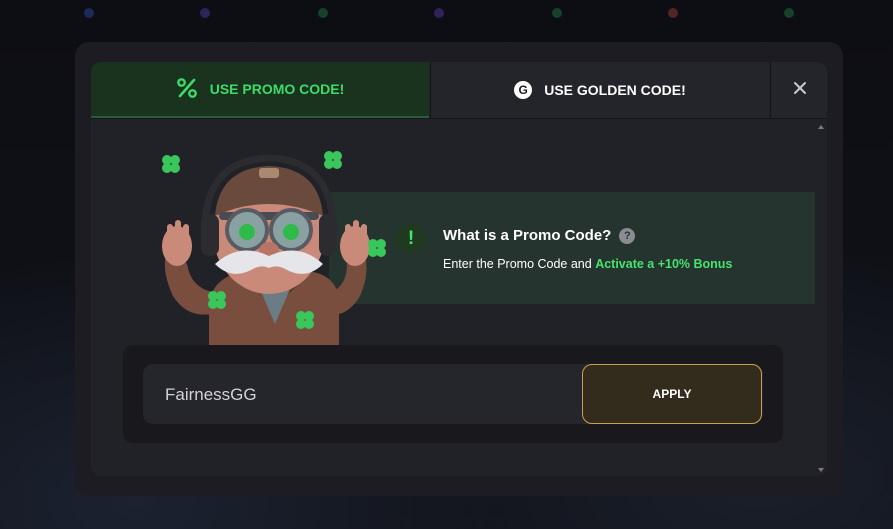 This screenshot has height=529, width=893. What do you see at coordinates (615, 90) in the screenshot?
I see `tab-golden-label: USE GOLDEN CODE!` at bounding box center [615, 90].